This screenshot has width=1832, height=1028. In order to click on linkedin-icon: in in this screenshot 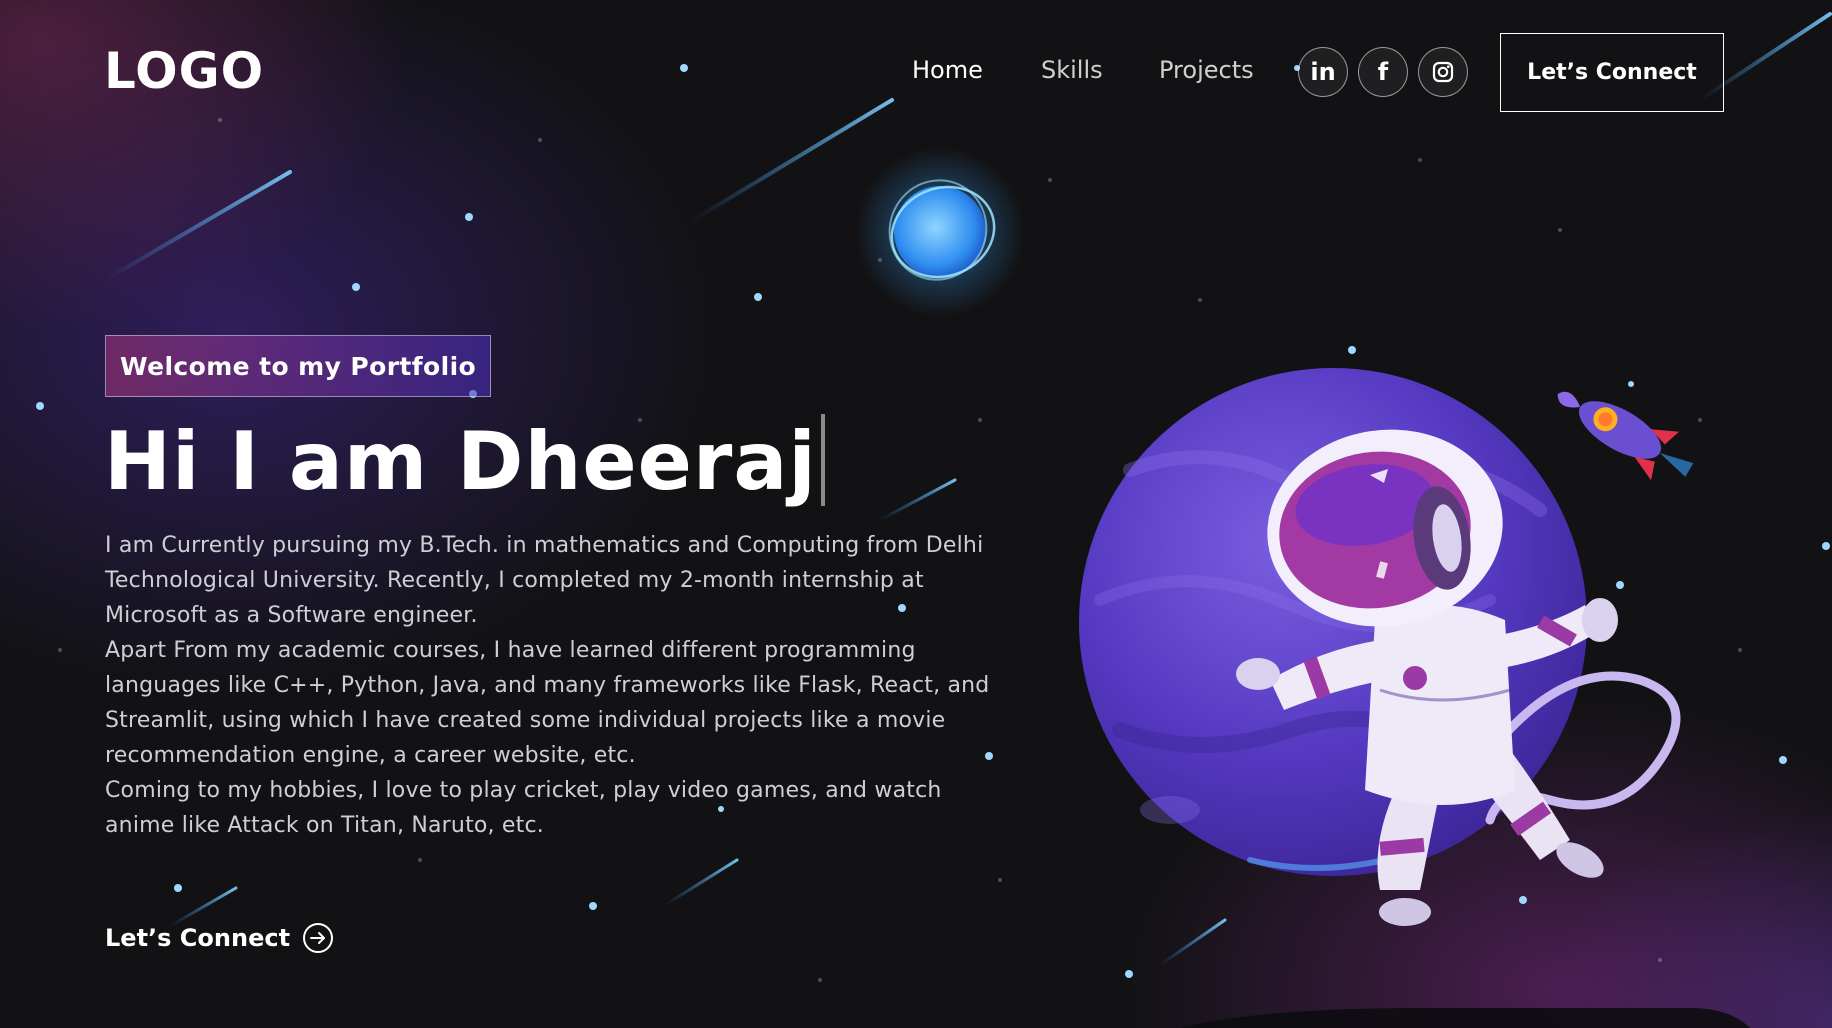, I will do `click(1323, 72)`.